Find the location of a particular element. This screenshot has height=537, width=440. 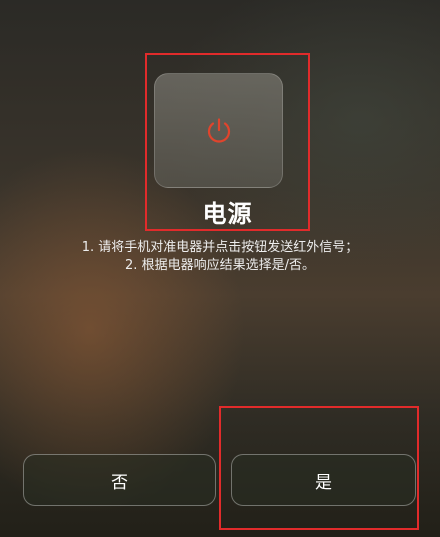

power-button is located at coordinates (218, 130).